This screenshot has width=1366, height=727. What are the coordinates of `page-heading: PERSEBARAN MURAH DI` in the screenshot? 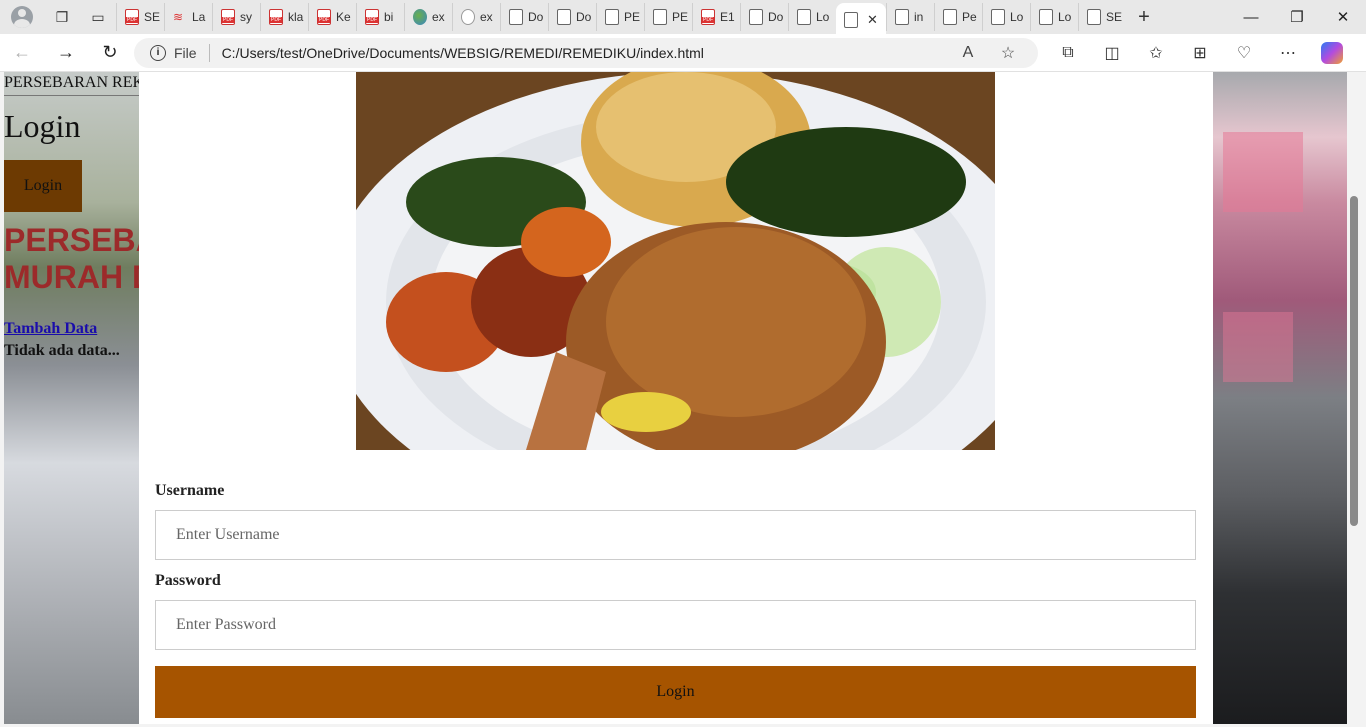 It's located at (71, 259).